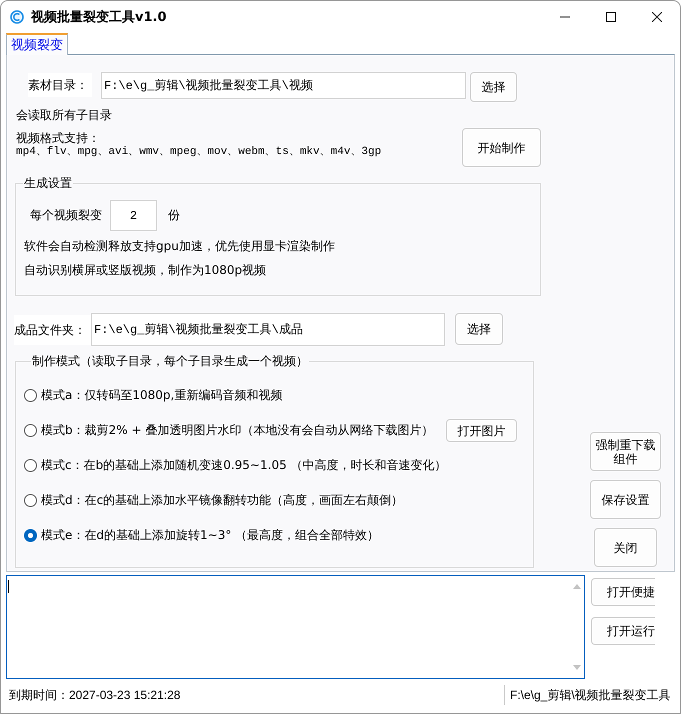  What do you see at coordinates (58, 138) in the screenshot?
I see `formats-label: 视频格式支持：` at bounding box center [58, 138].